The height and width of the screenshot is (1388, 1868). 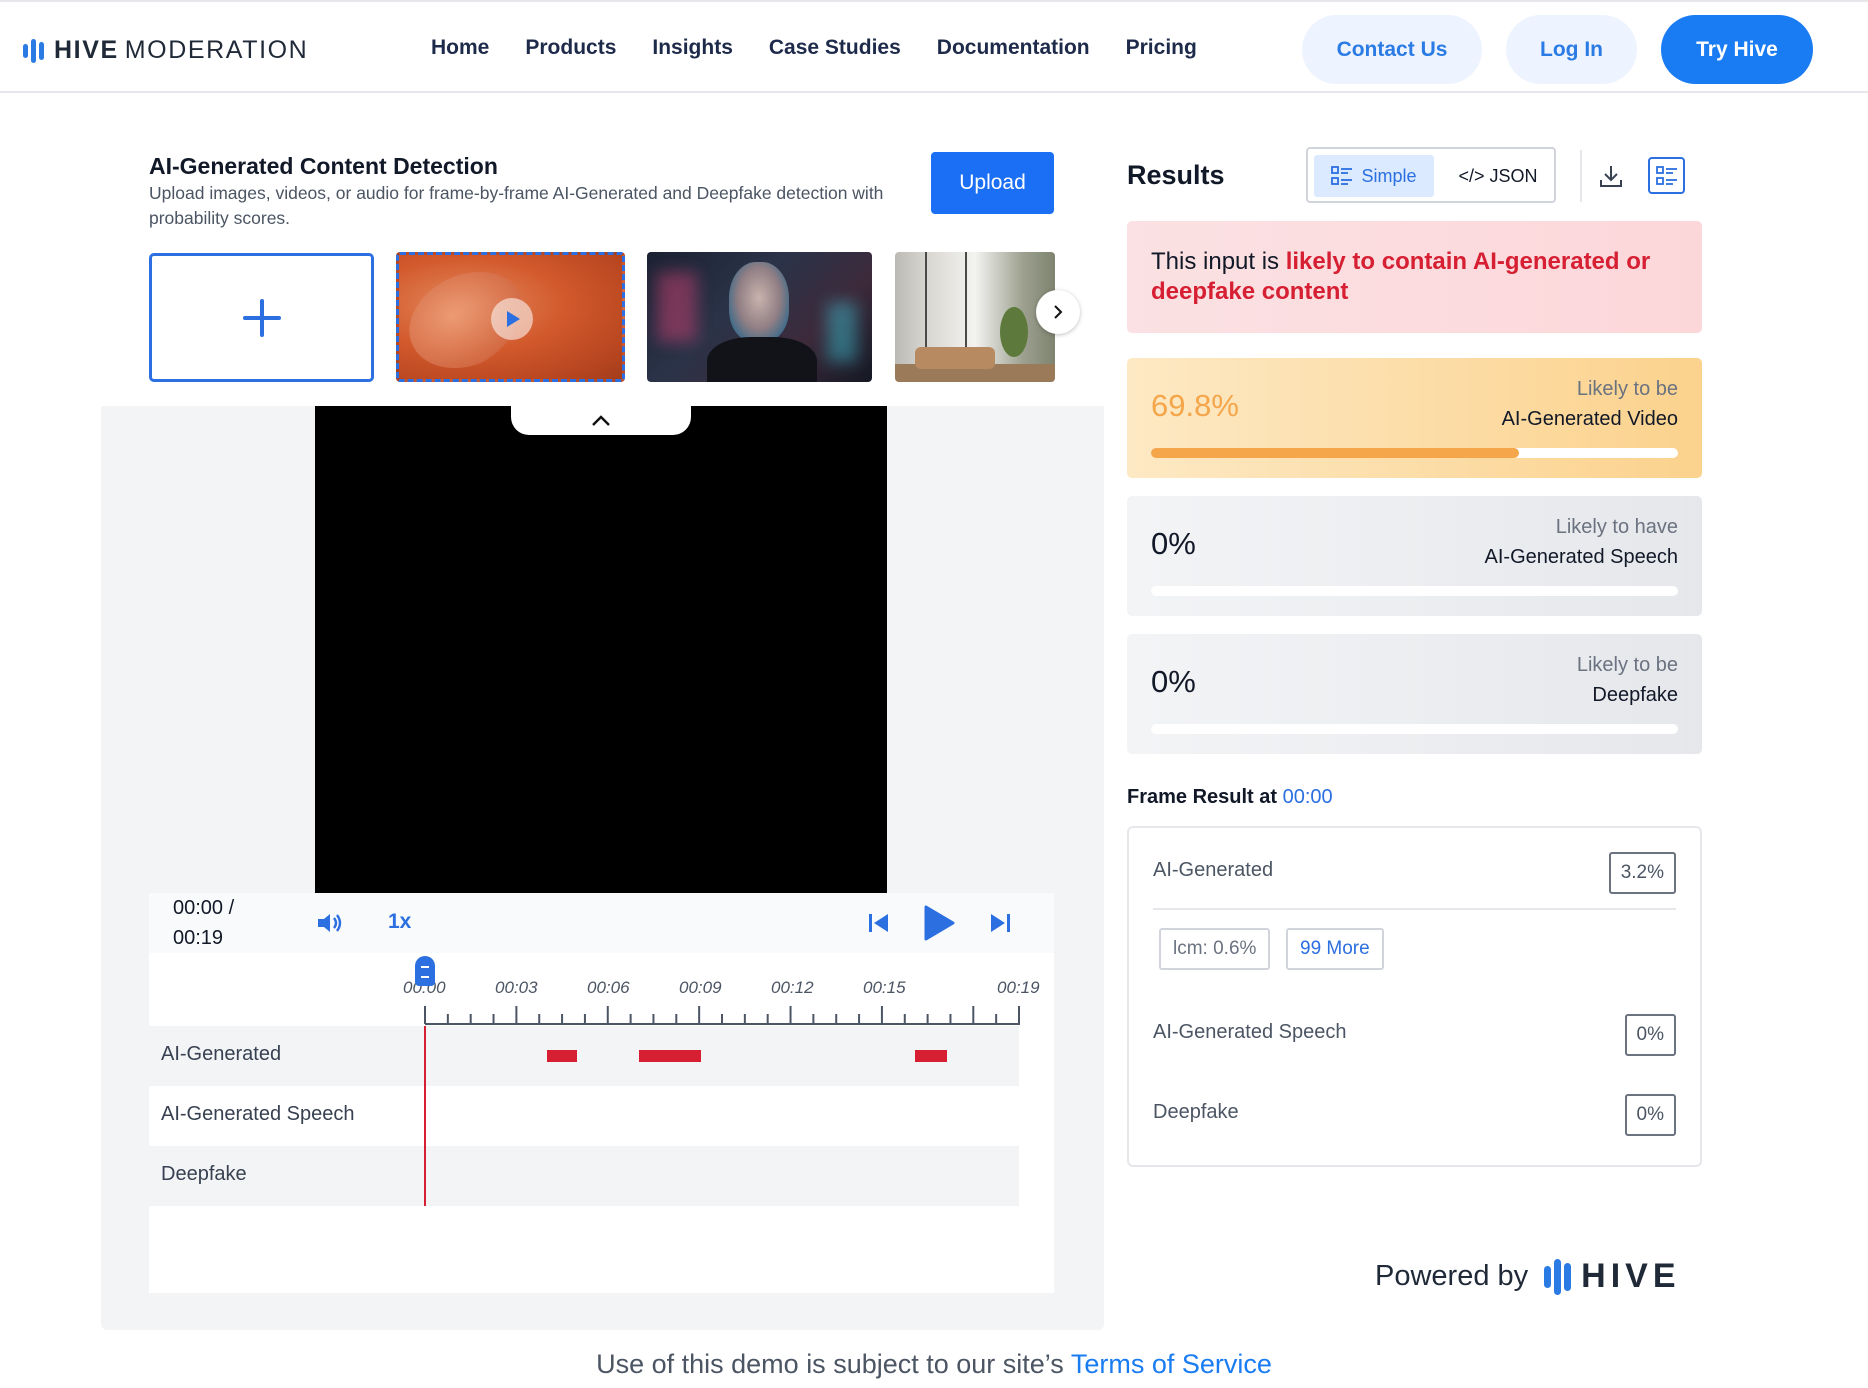 I want to click on play-button, so click(x=939, y=925).